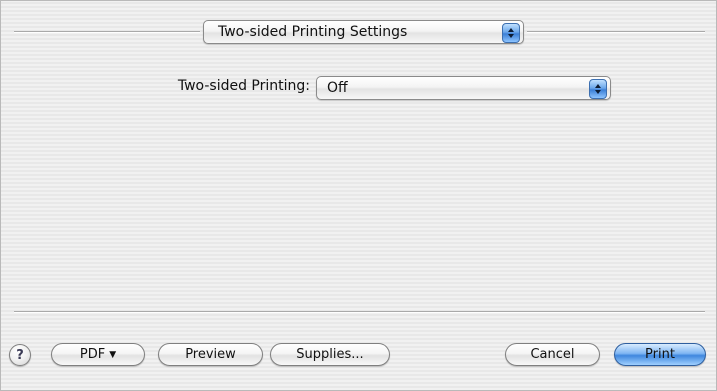  Describe the element at coordinates (463, 88) in the screenshot. I see `two-sided-printing-popup: Off` at that location.